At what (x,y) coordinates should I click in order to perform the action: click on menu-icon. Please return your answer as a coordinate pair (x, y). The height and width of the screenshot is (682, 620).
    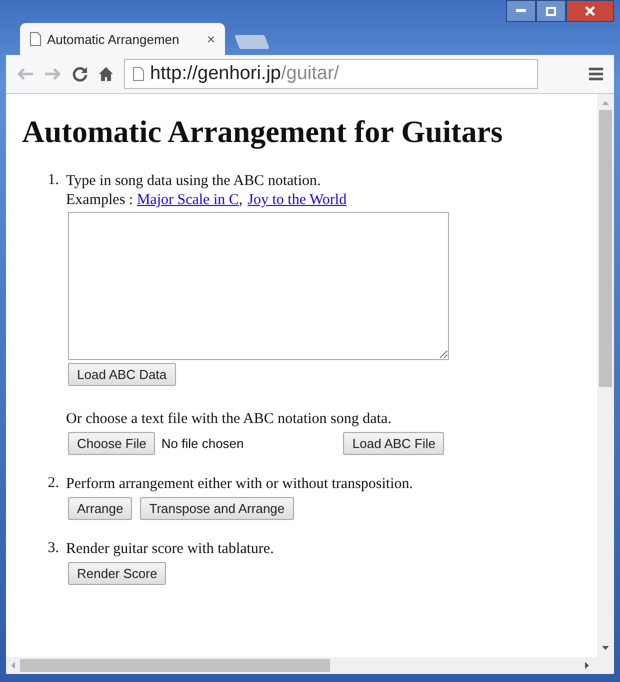
    Looking at the image, I should click on (596, 74).